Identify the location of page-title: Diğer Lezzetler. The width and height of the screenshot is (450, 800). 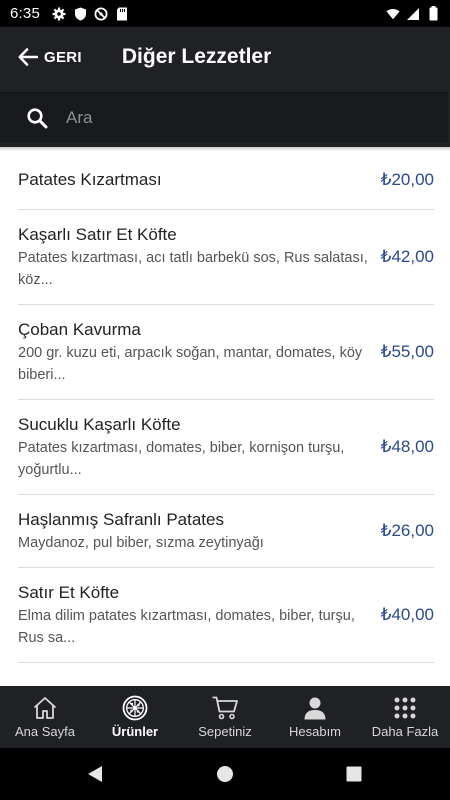
(196, 56).